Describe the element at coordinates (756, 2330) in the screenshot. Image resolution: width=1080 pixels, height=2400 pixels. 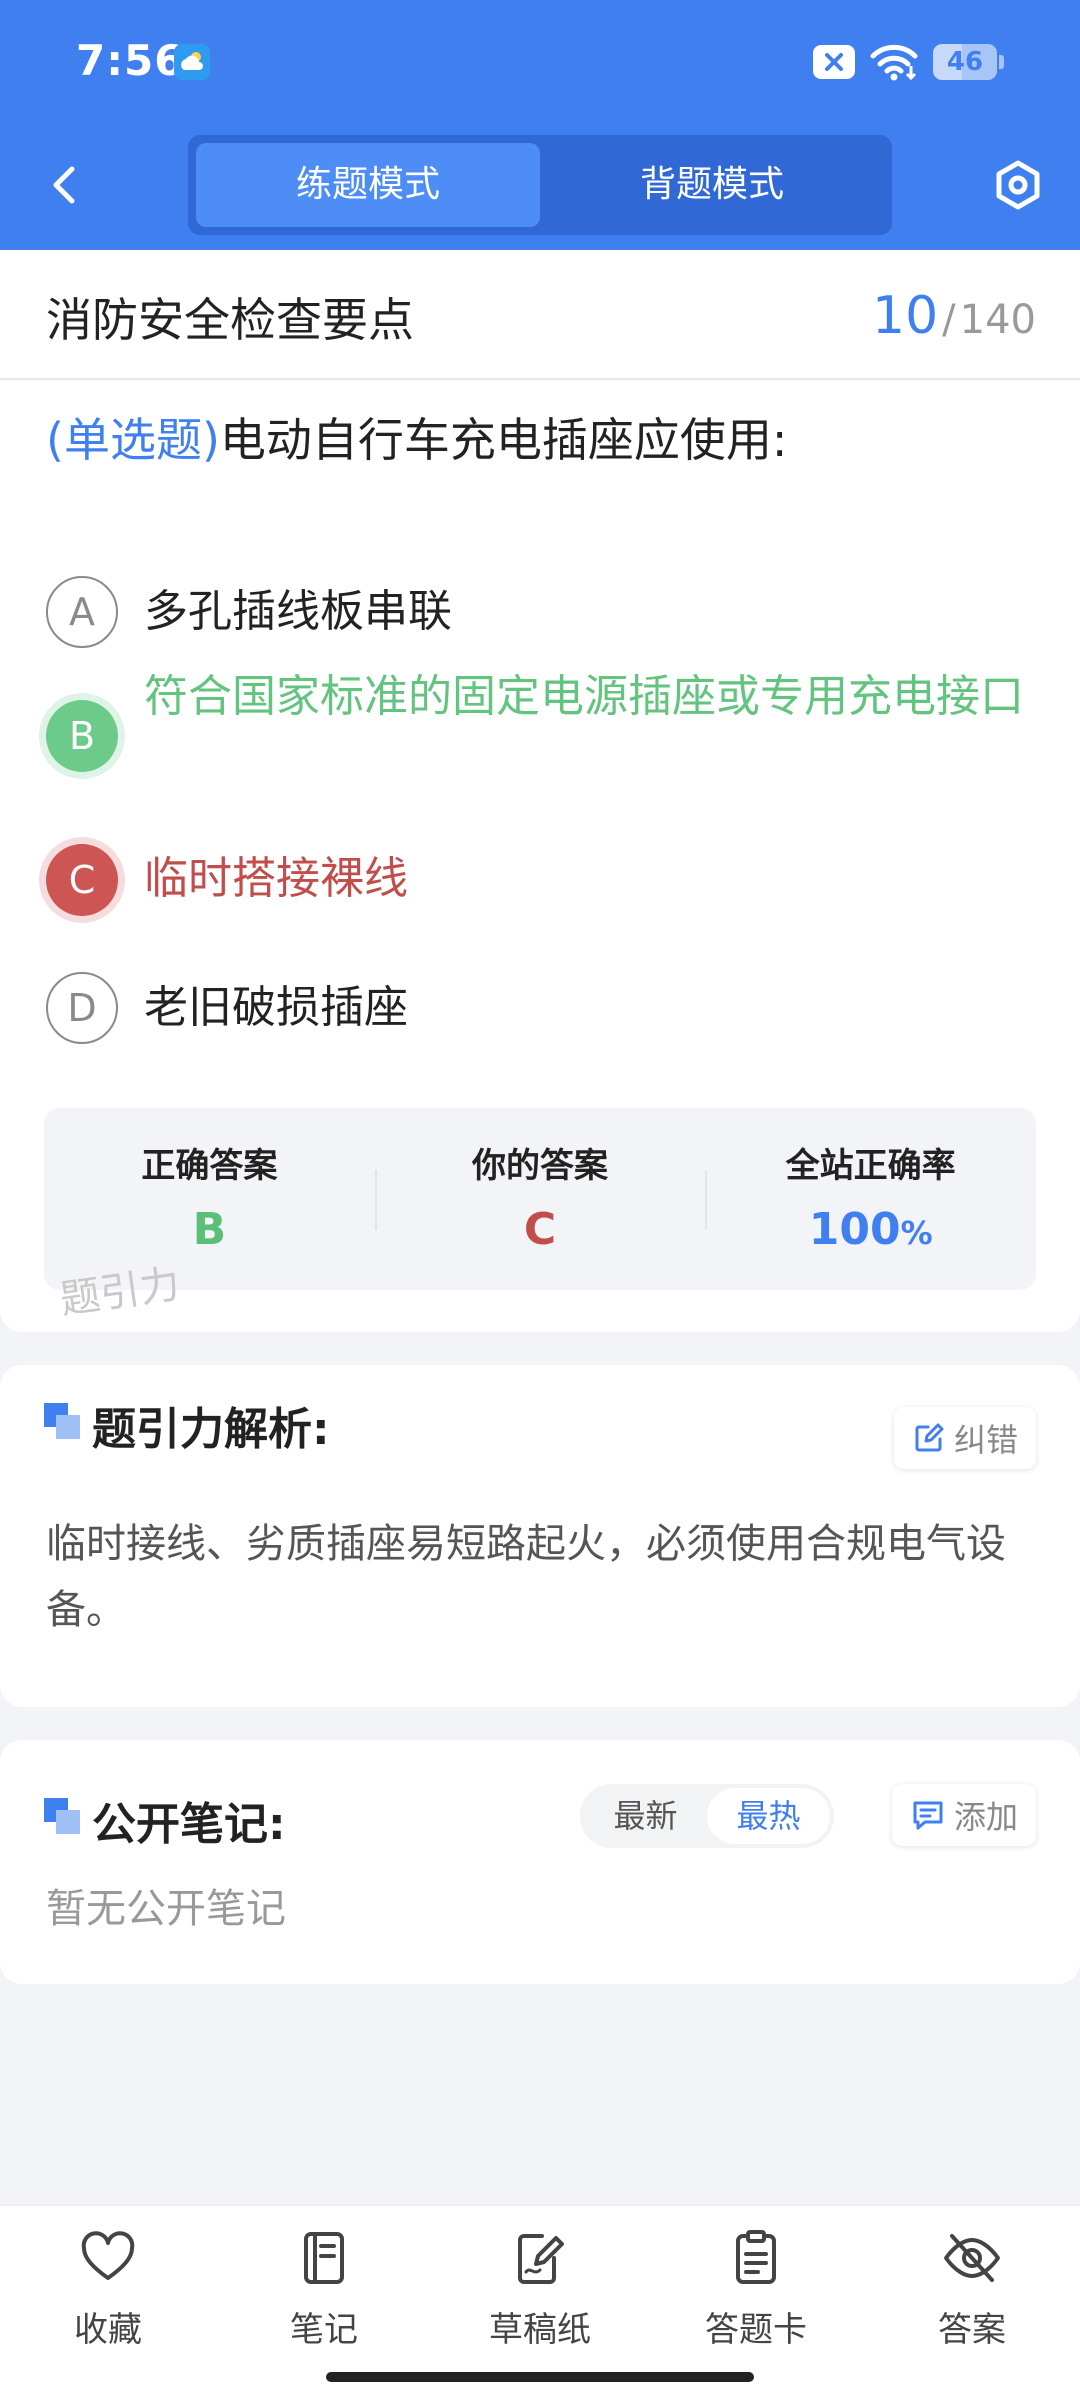
I see `nav-label: 答题卡` at that location.